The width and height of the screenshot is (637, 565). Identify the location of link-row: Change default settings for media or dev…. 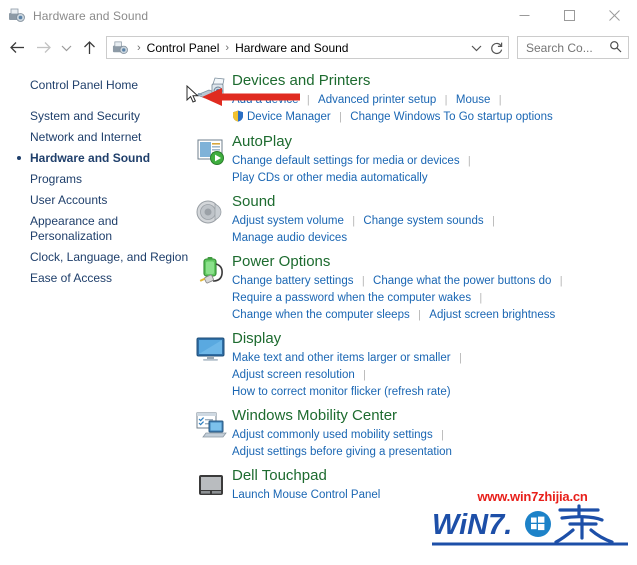
(434, 160).